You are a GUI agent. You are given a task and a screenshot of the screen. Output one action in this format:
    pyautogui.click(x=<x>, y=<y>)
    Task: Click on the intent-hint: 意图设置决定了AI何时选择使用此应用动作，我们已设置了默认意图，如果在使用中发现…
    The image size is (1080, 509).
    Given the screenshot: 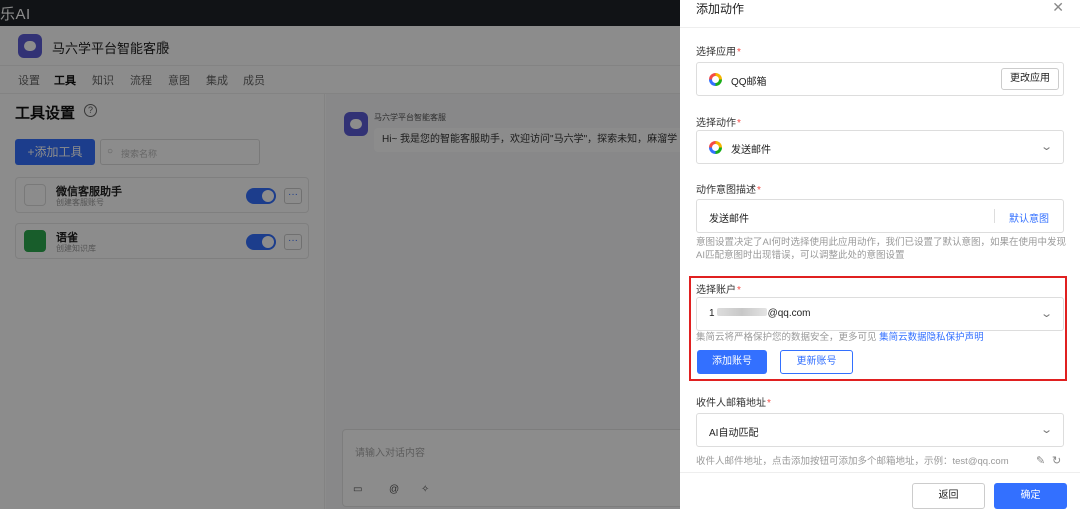 What is the action you would take?
    pyautogui.click(x=881, y=249)
    